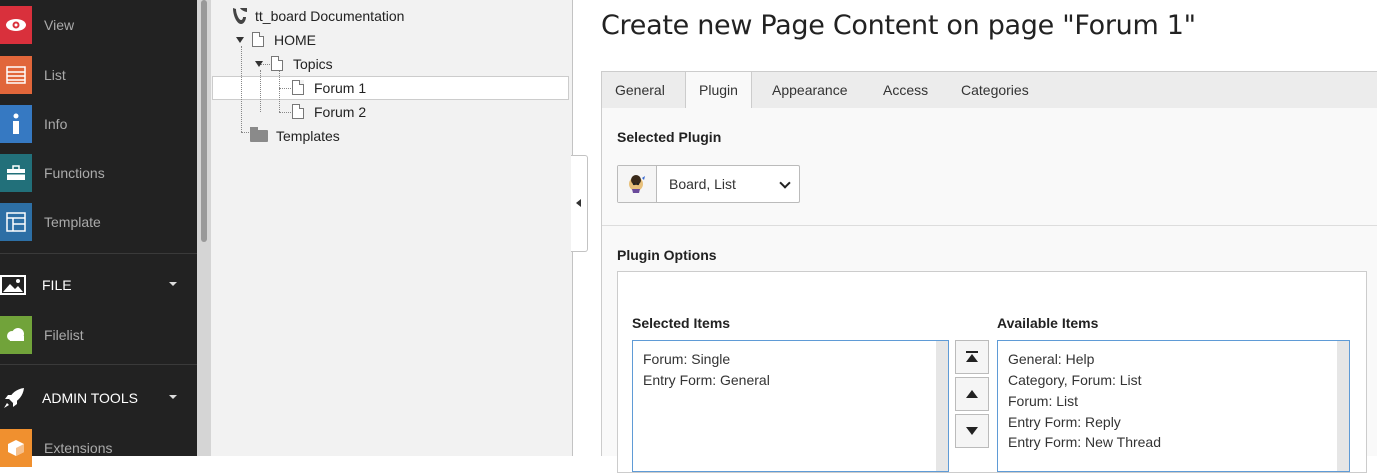 This screenshot has width=1377, height=473. I want to click on tree-node-label: Forum 2, so click(340, 111).